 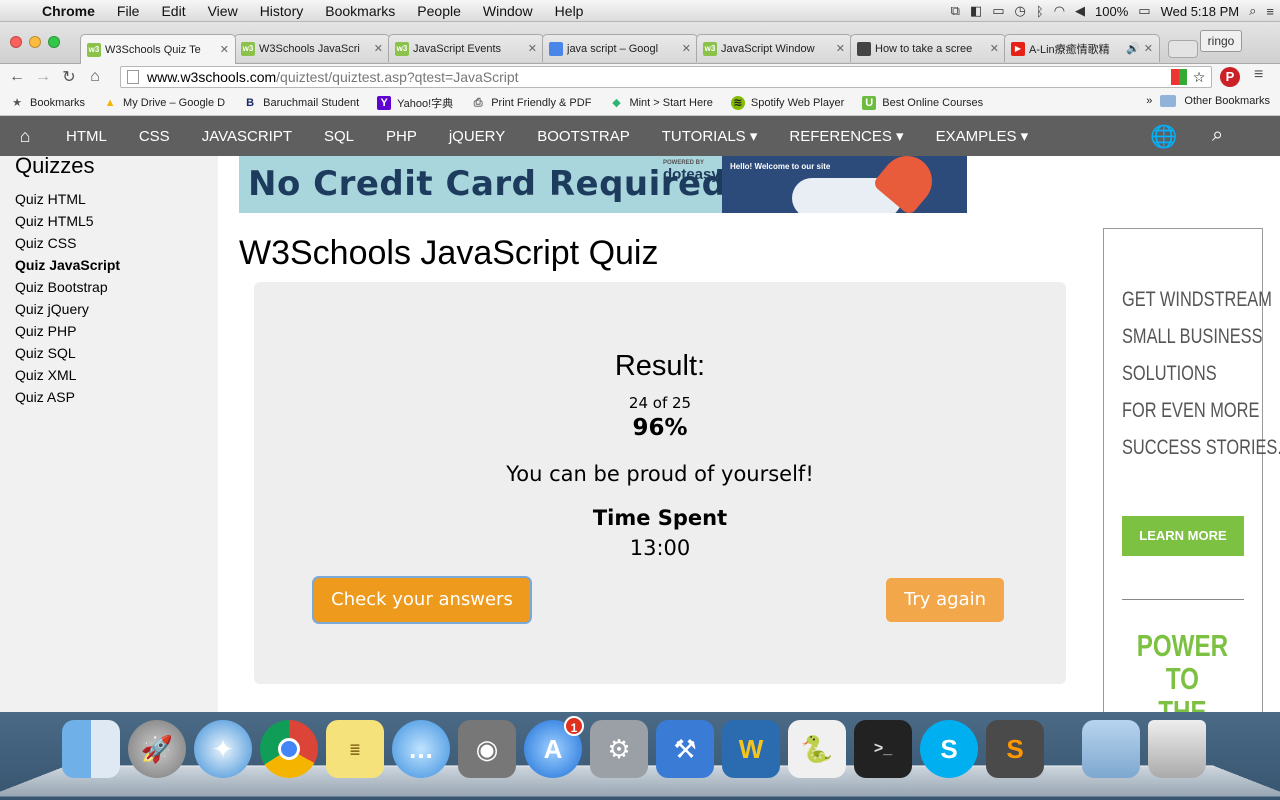 I want to click on chrome-menu-icon: ≡, so click(x=1258, y=75).